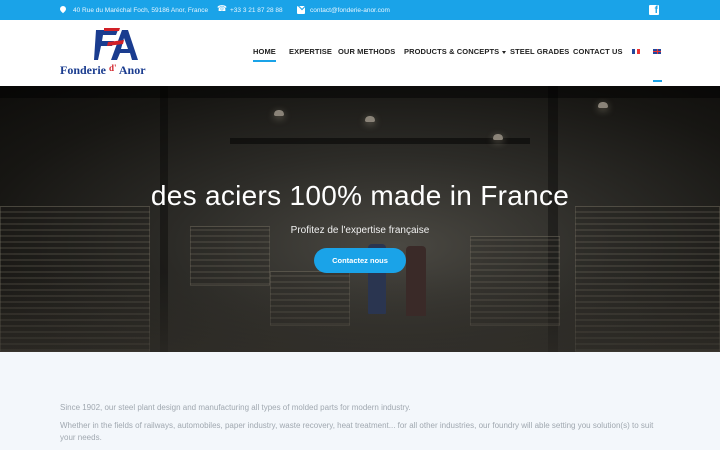 The image size is (720, 450). I want to click on logo-name-suffix: d', so click(113, 68).